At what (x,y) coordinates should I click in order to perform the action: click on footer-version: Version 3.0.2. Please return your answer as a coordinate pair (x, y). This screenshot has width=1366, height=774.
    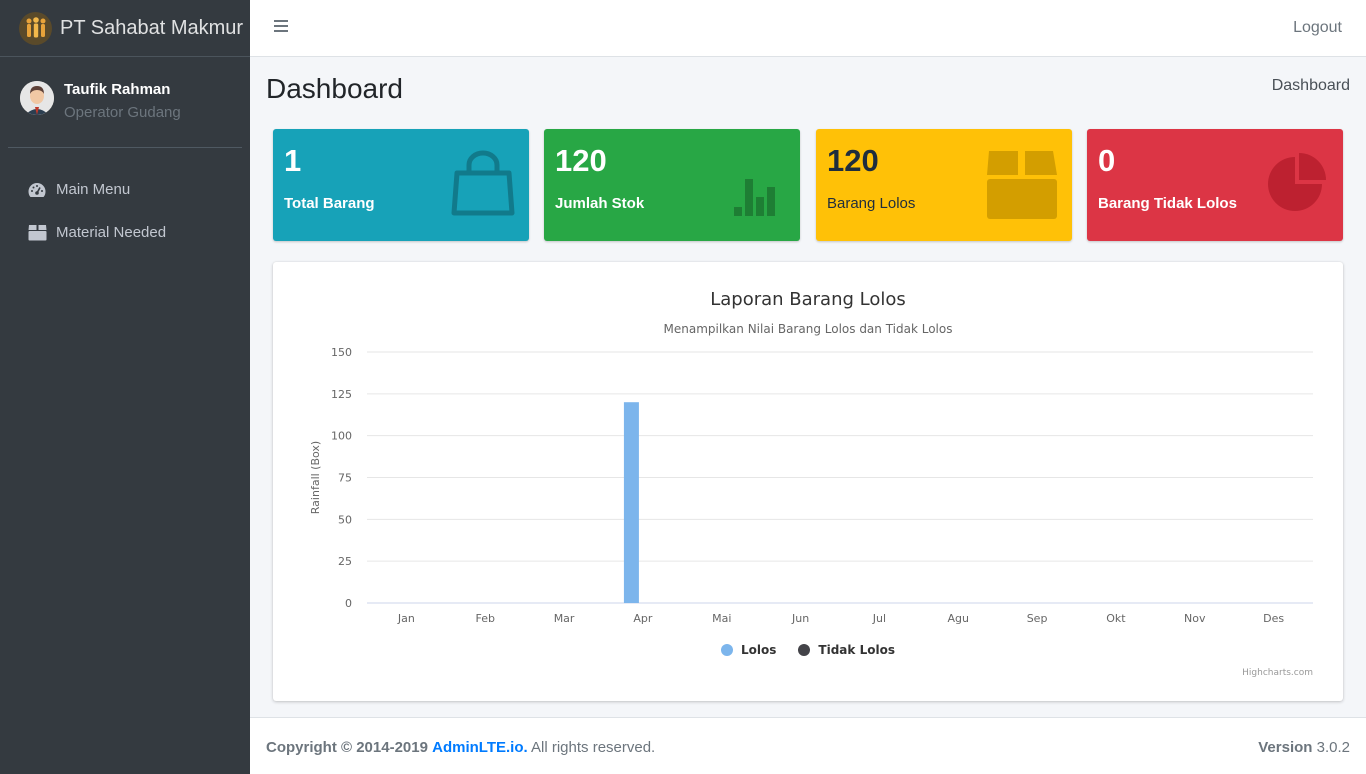
    Looking at the image, I should click on (1304, 747).